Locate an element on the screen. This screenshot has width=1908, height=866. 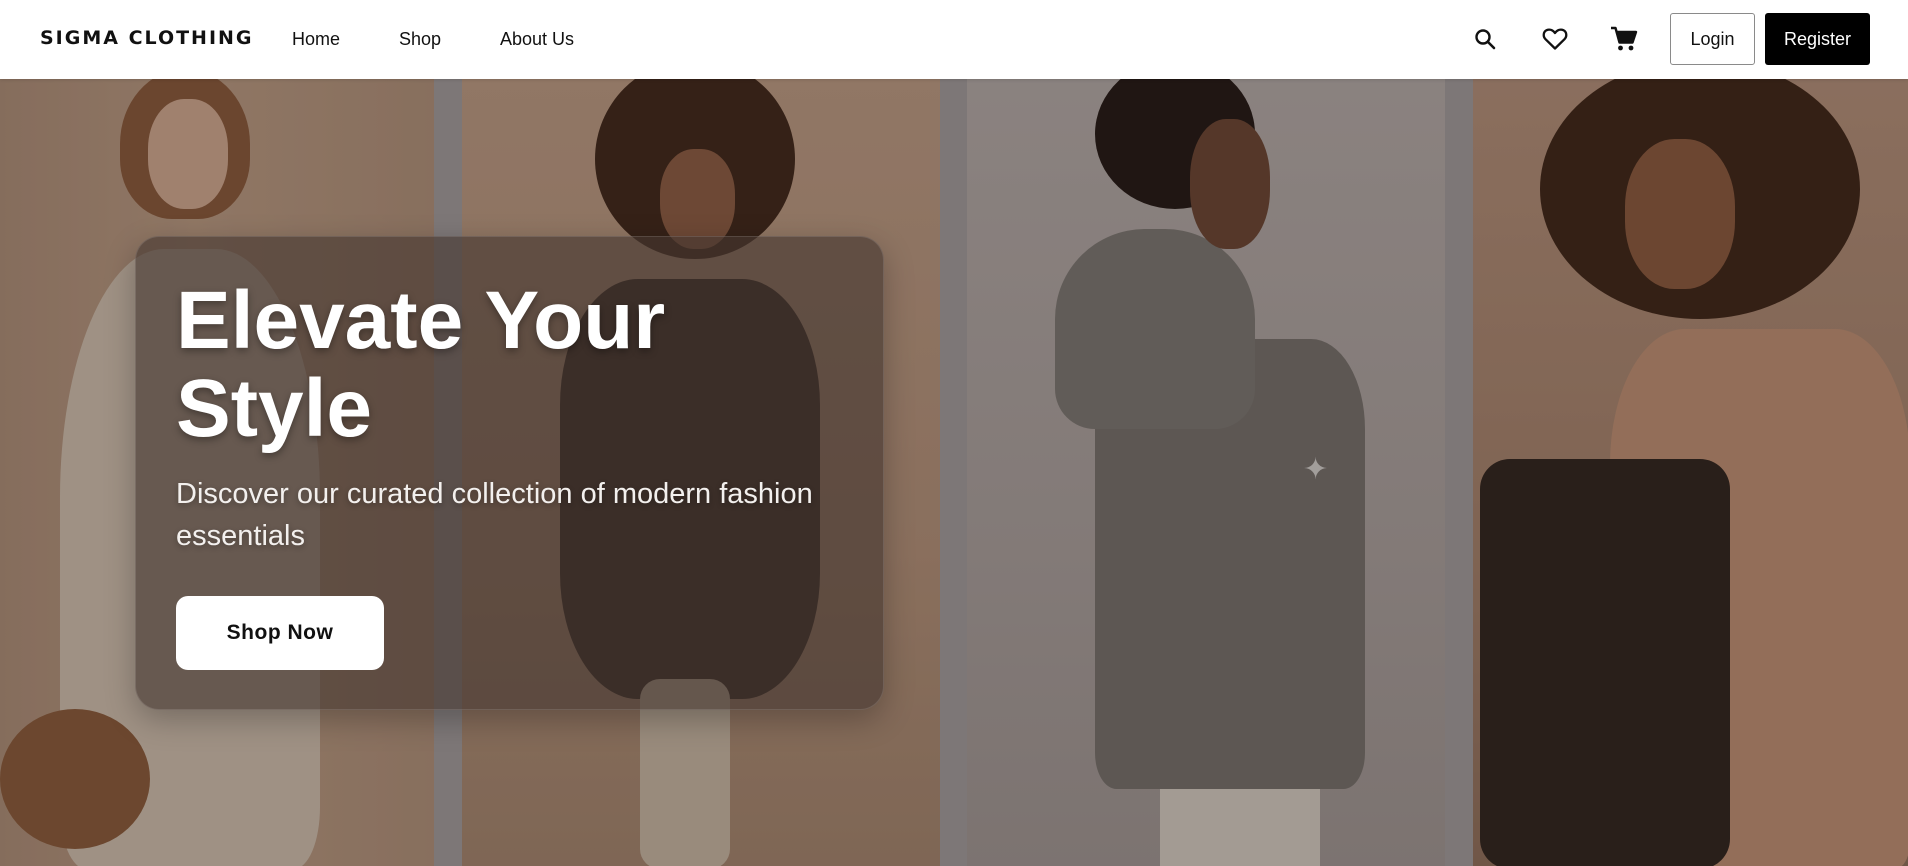
shop-now-button: Shop Now is located at coordinates (280, 633).